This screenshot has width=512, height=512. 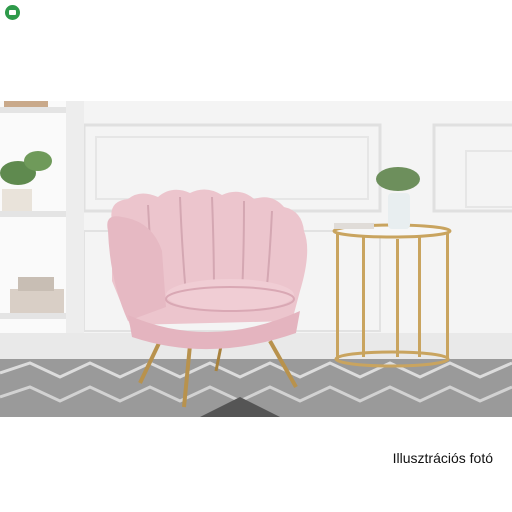 I want to click on shelf-basket, so click(x=37, y=301).